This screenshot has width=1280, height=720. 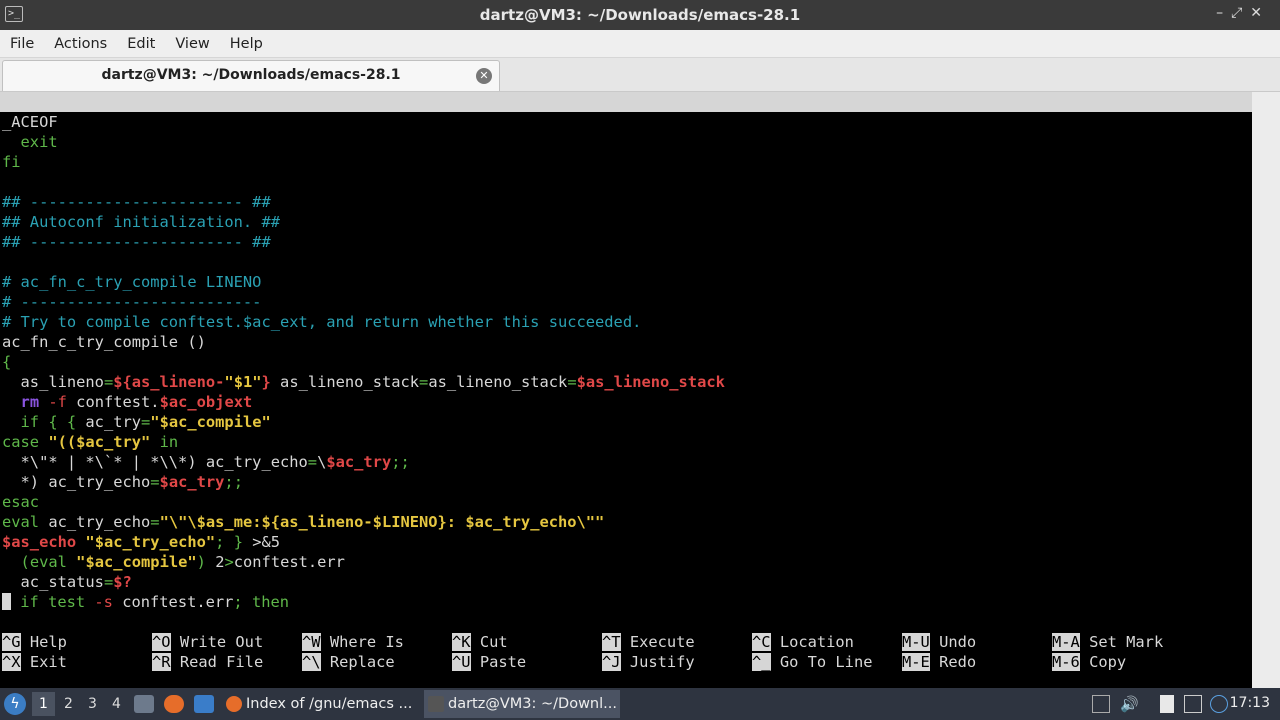 What do you see at coordinates (916, 642) in the screenshot?
I see `shortcut-key: M-U` at bounding box center [916, 642].